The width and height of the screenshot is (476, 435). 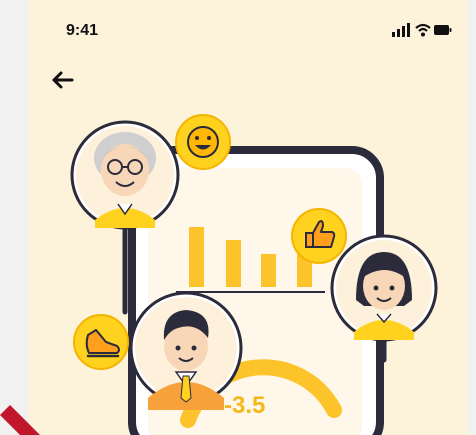 What do you see at coordinates (125, 175) in the screenshot?
I see `avatar-grandmother` at bounding box center [125, 175].